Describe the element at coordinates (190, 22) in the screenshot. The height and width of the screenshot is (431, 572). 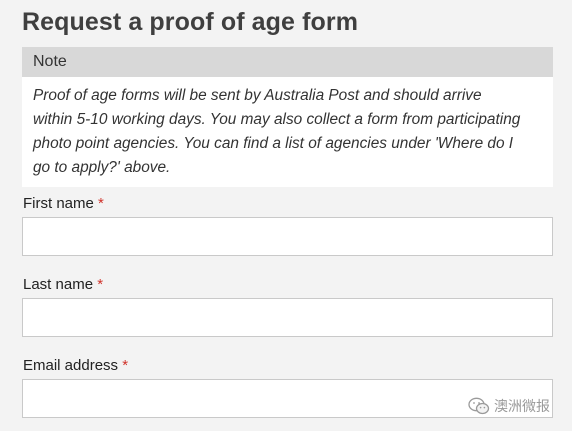
I see `page-title: Request a proof of age form` at that location.